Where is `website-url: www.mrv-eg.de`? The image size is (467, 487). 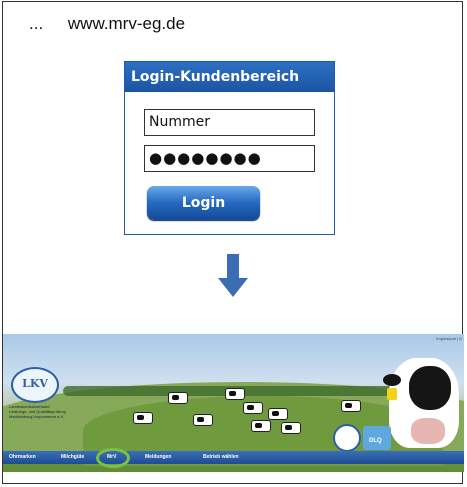
website-url: www.mrv-eg.de is located at coordinates (126, 23).